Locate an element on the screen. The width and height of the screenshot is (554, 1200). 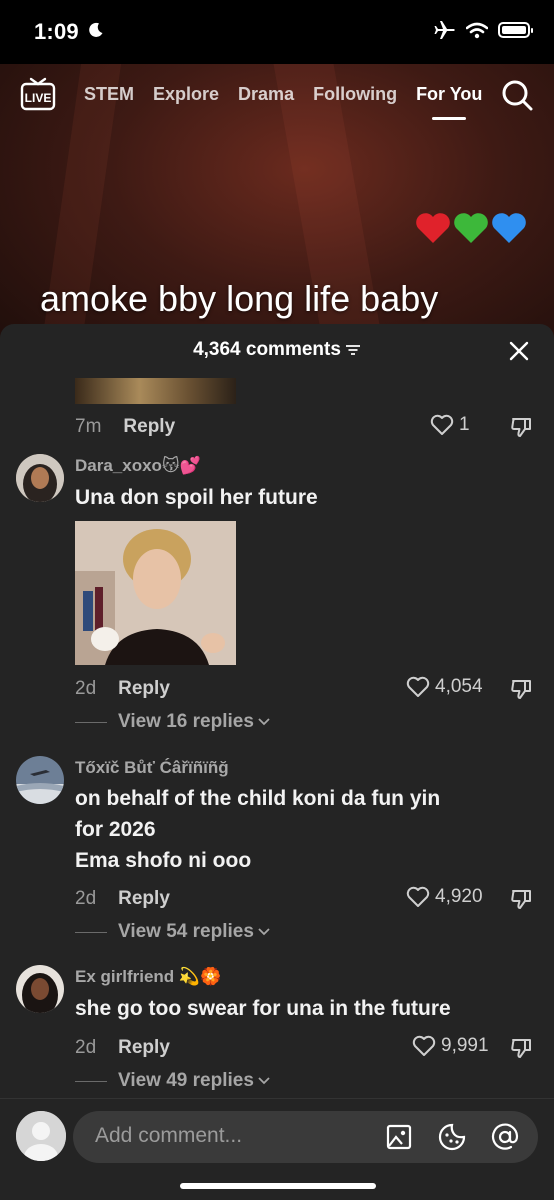
comment-image-partial is located at coordinates (155, 391).